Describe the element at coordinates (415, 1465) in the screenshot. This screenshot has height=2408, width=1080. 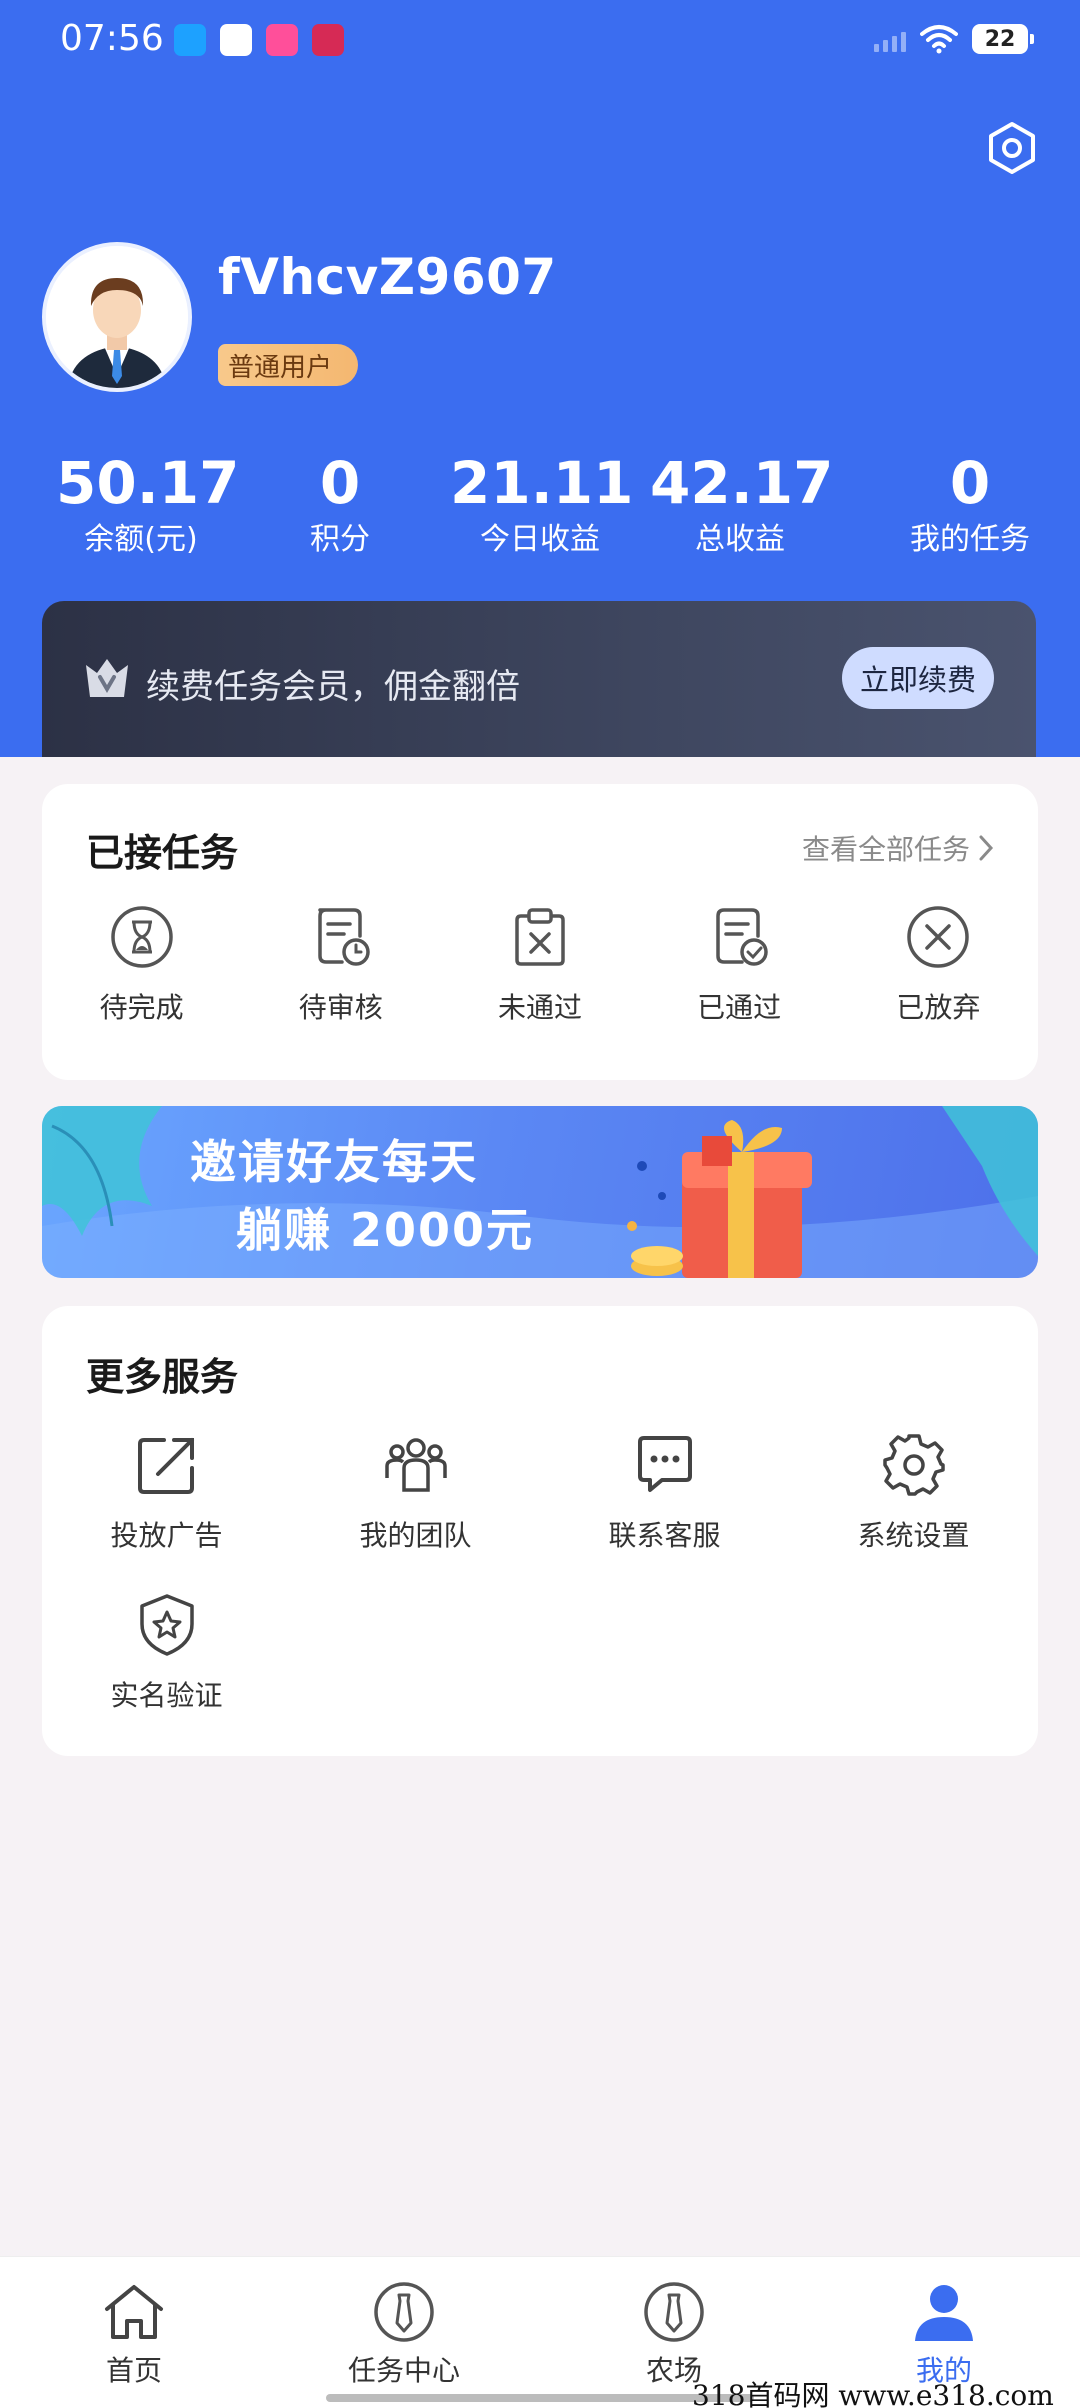
I see `team-icon` at that location.